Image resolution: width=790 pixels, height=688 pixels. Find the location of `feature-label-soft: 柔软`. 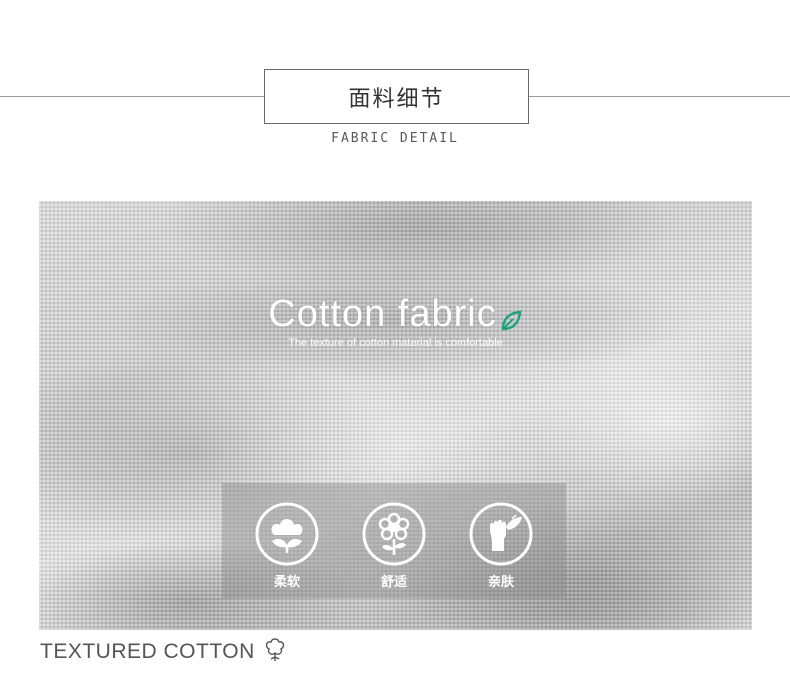

feature-label-soft: 柔软 is located at coordinates (286, 582).